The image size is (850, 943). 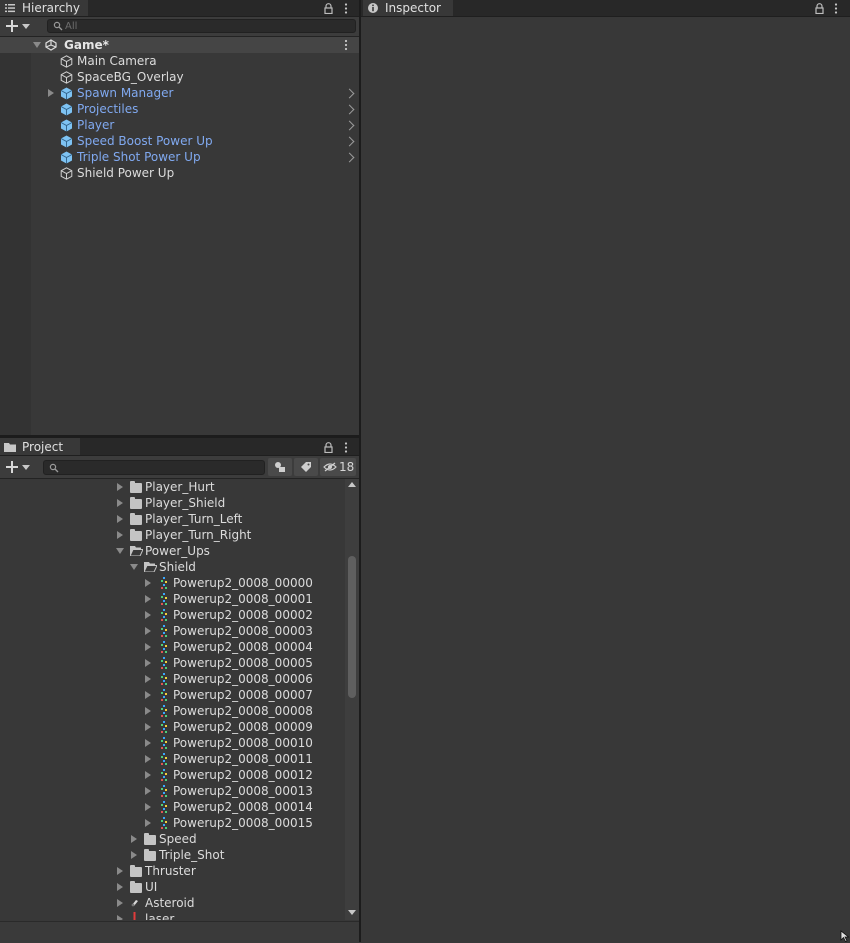 What do you see at coordinates (172, 679) in the screenshot?
I see `sprite-asset-row: Powerup2_0008_00006` at bounding box center [172, 679].